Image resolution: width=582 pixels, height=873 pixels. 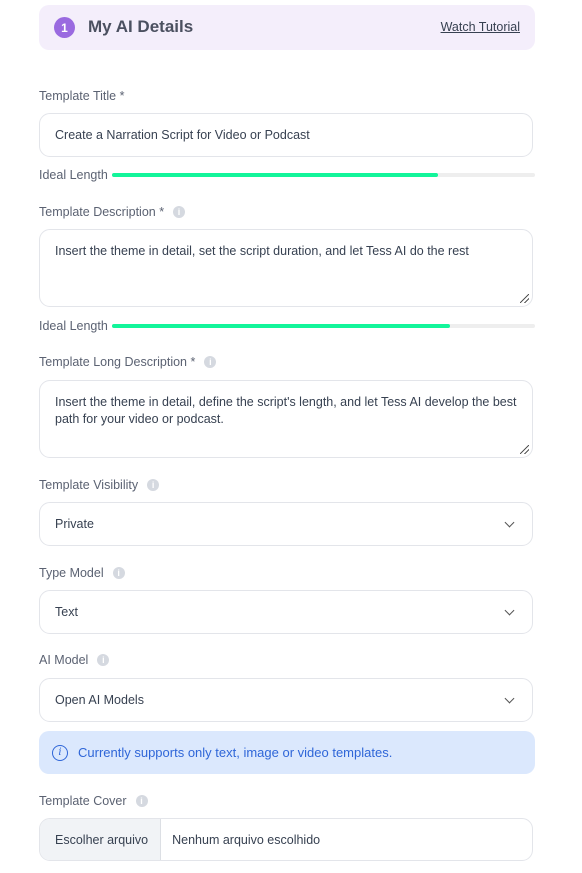 I want to click on template-visibility-label-text: Template Visibility, so click(x=89, y=485).